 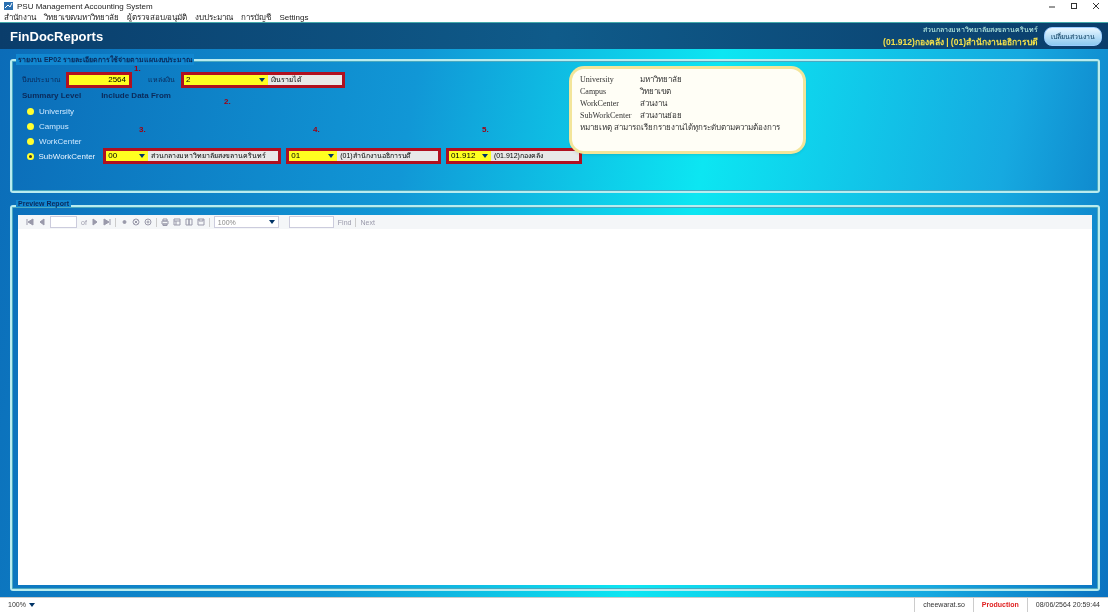 I want to click on section-label: Summary Level, so click(x=52, y=95).